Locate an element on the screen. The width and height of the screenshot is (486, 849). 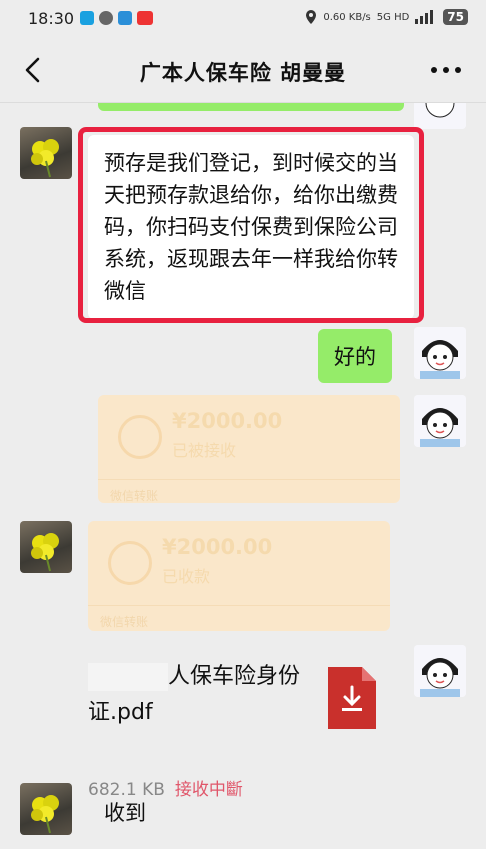
transfer-card-received: ¥2000.00 已收款 微信转账 is located at coordinates (239, 576).